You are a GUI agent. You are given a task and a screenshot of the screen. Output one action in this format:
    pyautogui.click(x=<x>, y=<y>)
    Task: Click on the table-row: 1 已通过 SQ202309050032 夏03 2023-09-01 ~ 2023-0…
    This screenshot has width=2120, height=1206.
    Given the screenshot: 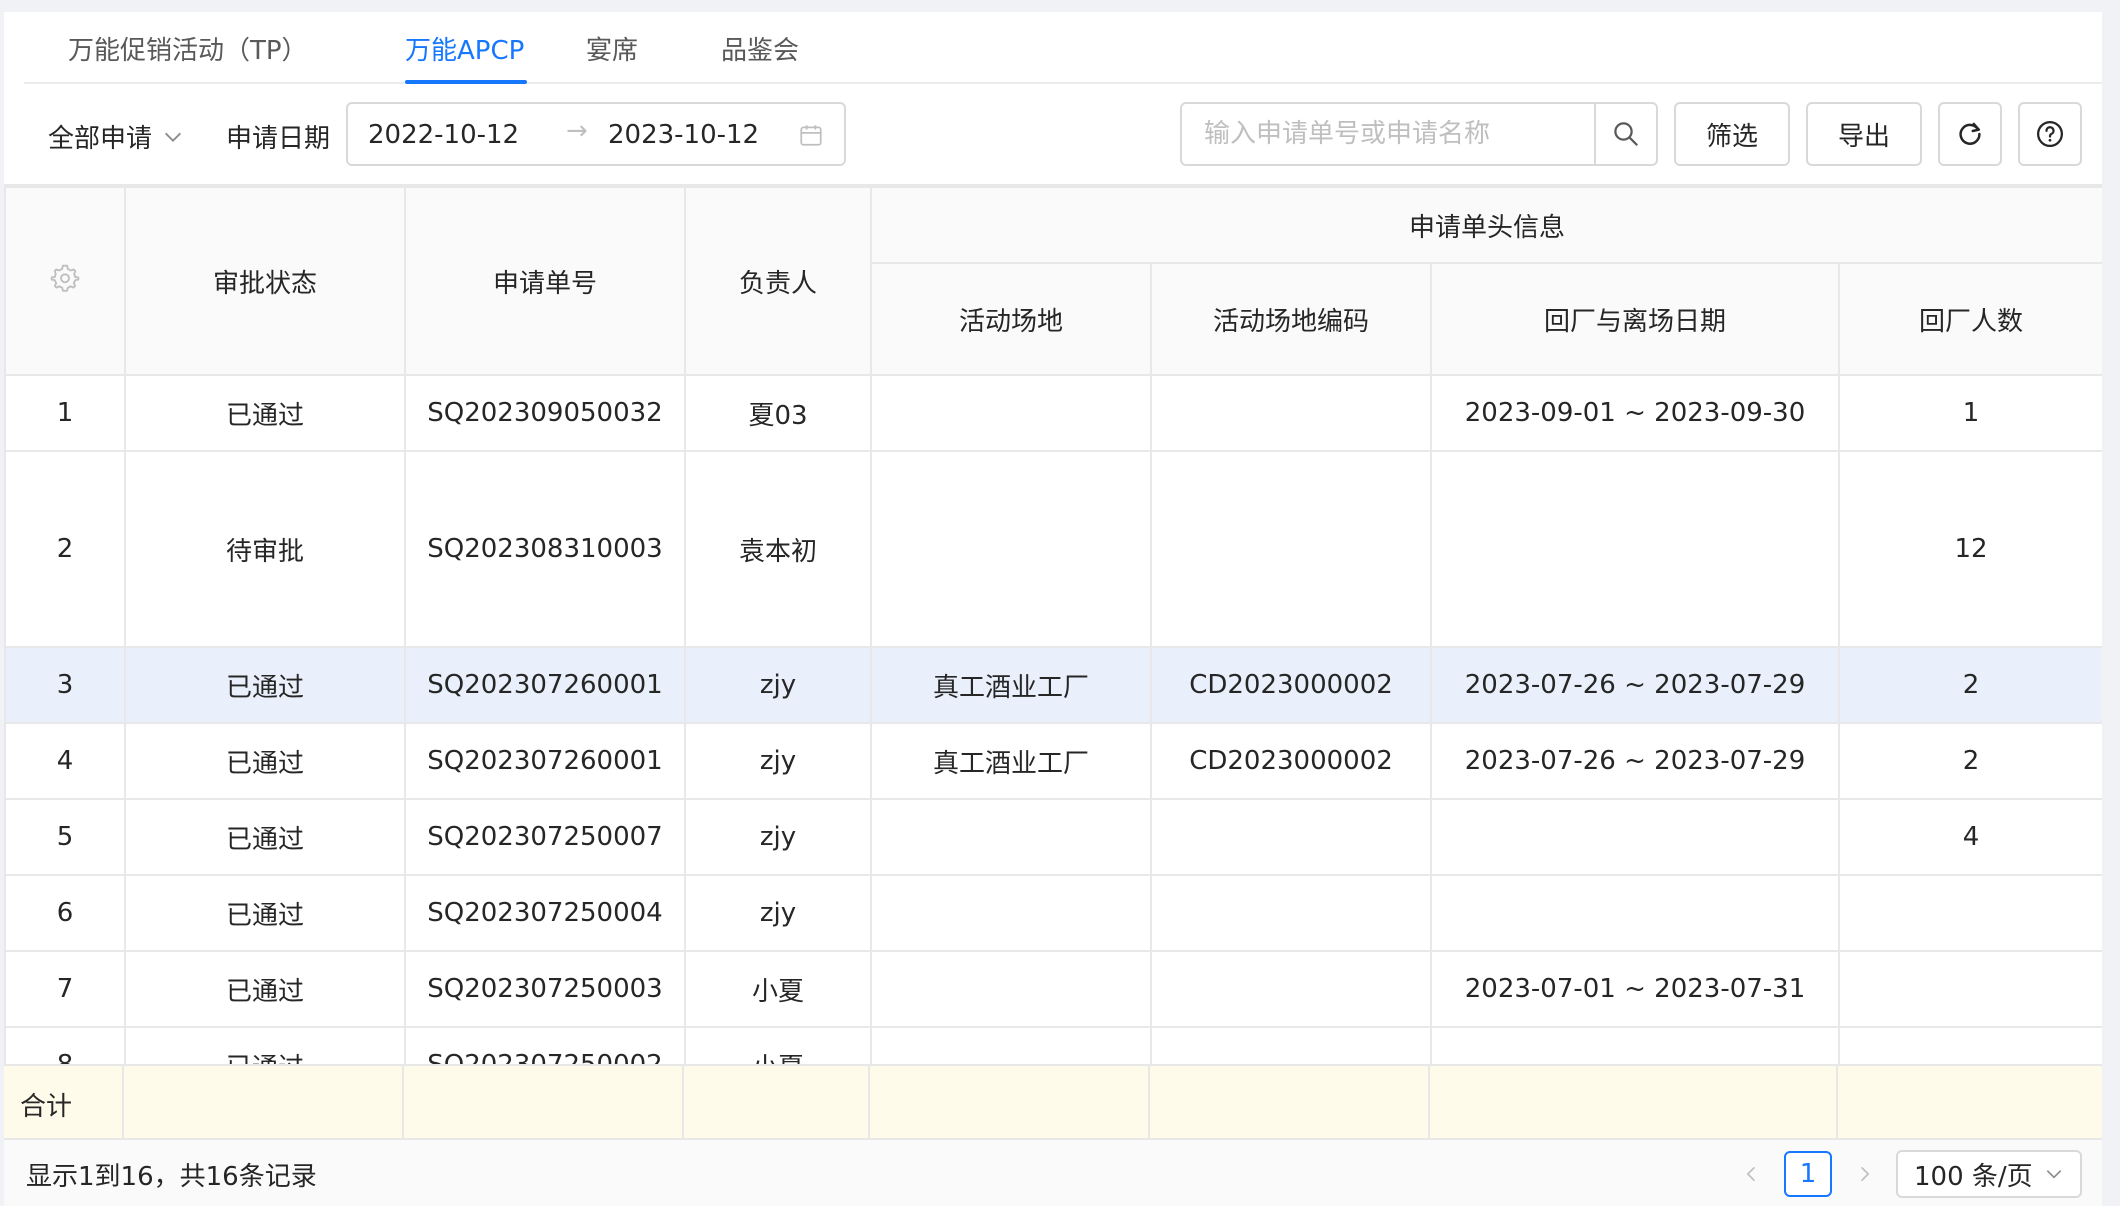 What is the action you would take?
    pyautogui.click(x=1053, y=413)
    